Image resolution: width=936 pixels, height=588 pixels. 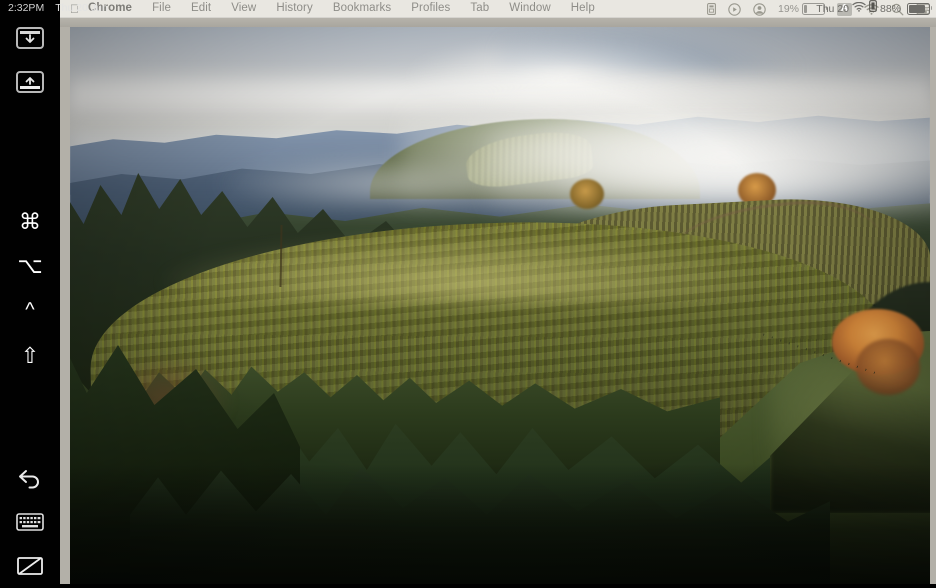 I want to click on control-center-icon, so click(x=923, y=9).